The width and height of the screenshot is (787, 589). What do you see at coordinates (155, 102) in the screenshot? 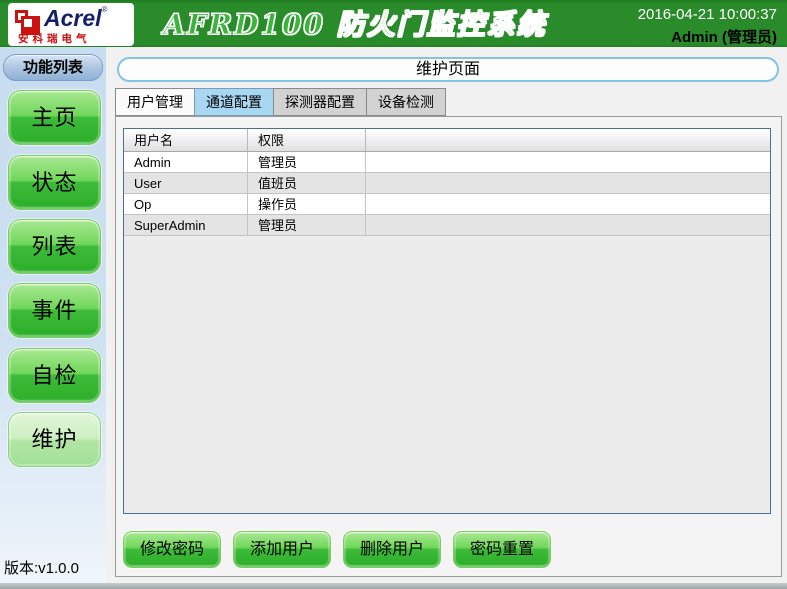
I see `tab-user-management: 用户管理` at bounding box center [155, 102].